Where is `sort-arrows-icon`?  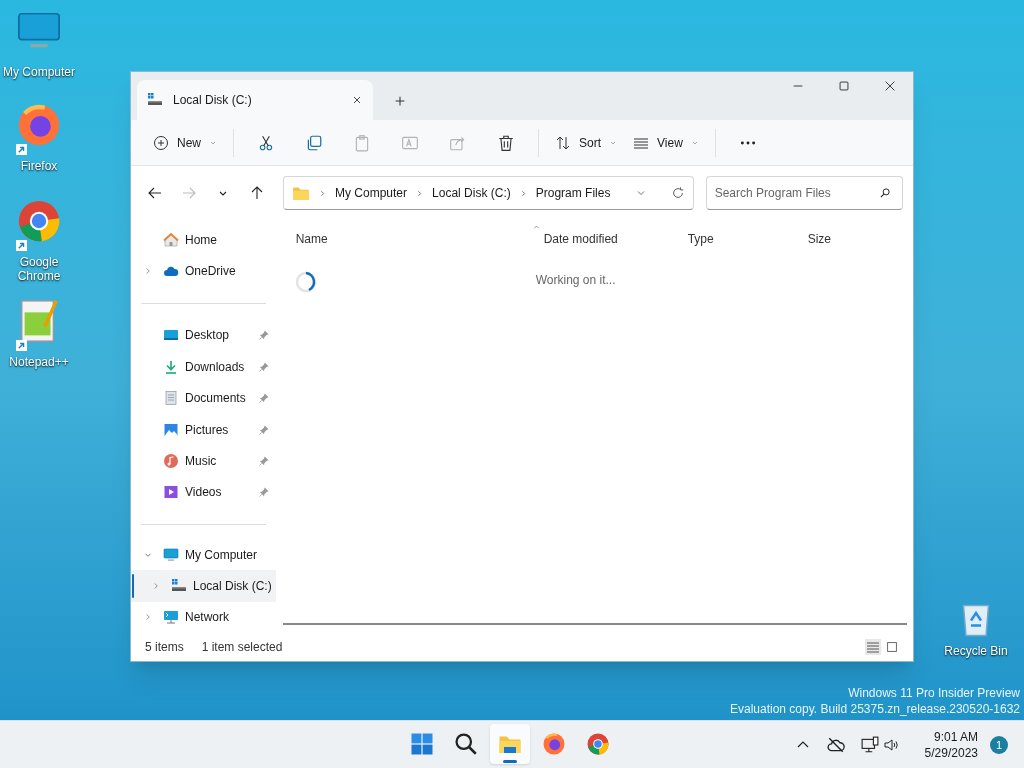
sort-arrows-icon is located at coordinates (563, 142).